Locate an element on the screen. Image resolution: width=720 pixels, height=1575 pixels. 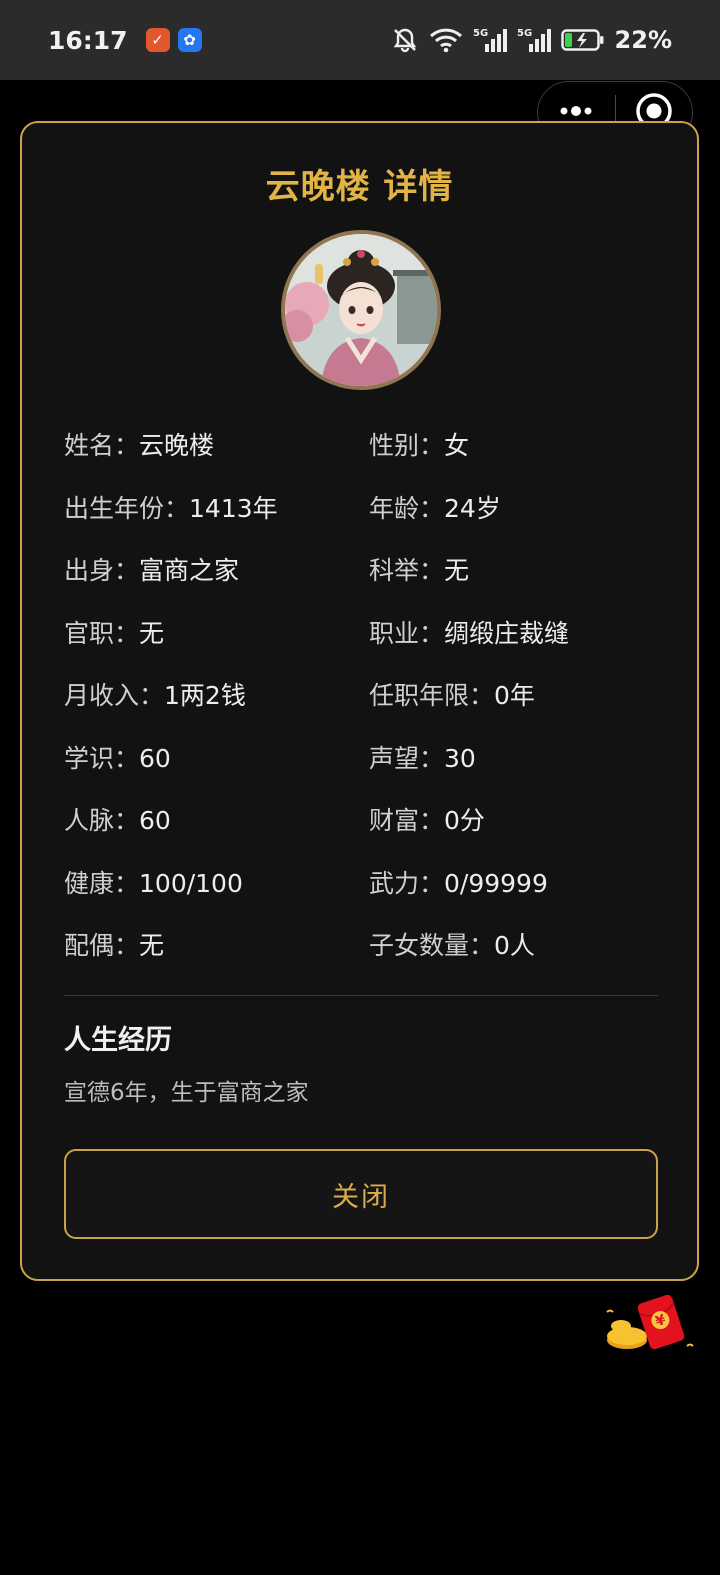
info-label: 武力： is located at coordinates (407, 883).